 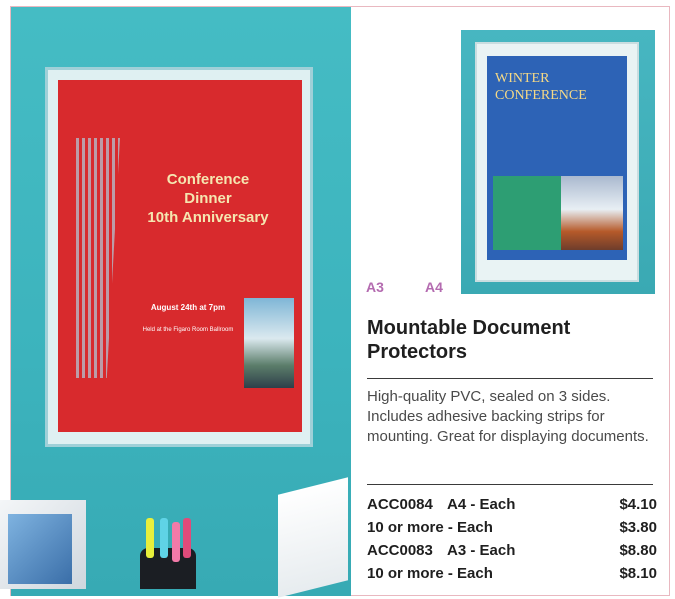 What do you see at coordinates (269, 343) in the screenshot?
I see `a3-poster-photo` at bounding box center [269, 343].